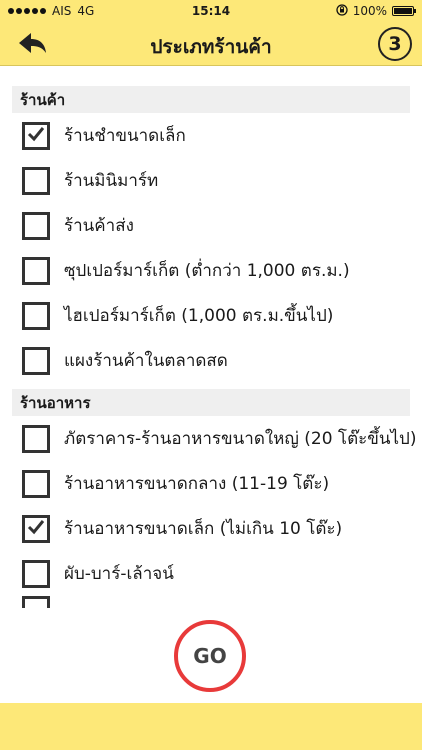 The height and width of the screenshot is (750, 422). I want to click on go-button: GO, so click(210, 656).